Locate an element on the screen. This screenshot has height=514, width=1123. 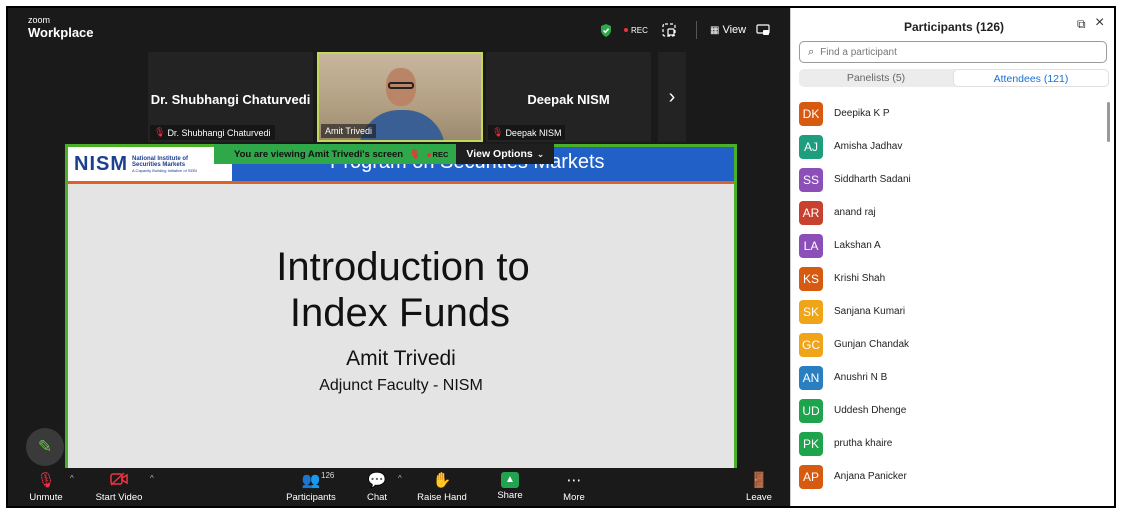
attendee-name: Amisha Jadhav is located at coordinates (868, 146).